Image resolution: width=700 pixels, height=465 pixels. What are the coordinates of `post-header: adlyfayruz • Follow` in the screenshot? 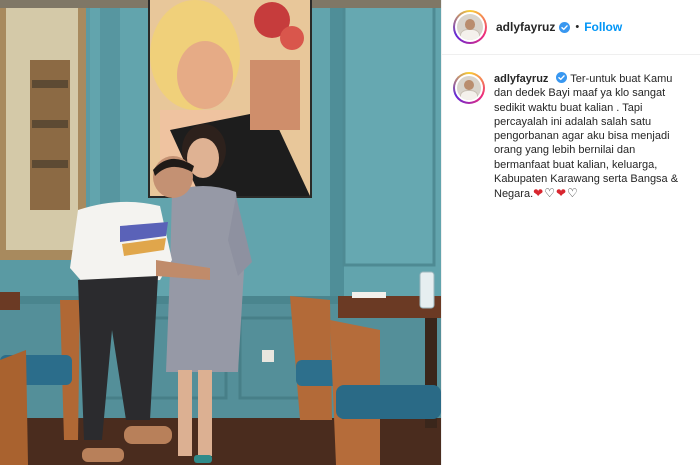 It's located at (571, 27).